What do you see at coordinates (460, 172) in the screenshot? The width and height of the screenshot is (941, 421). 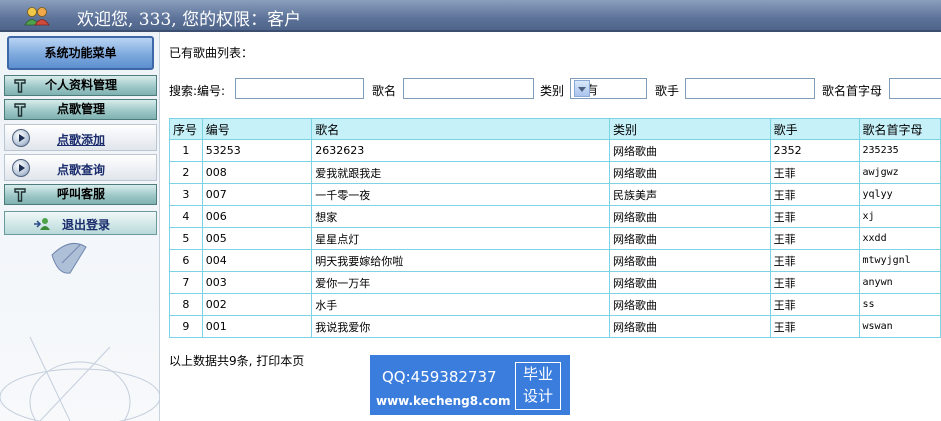 I see `table-cell: 爱我就跟我走` at bounding box center [460, 172].